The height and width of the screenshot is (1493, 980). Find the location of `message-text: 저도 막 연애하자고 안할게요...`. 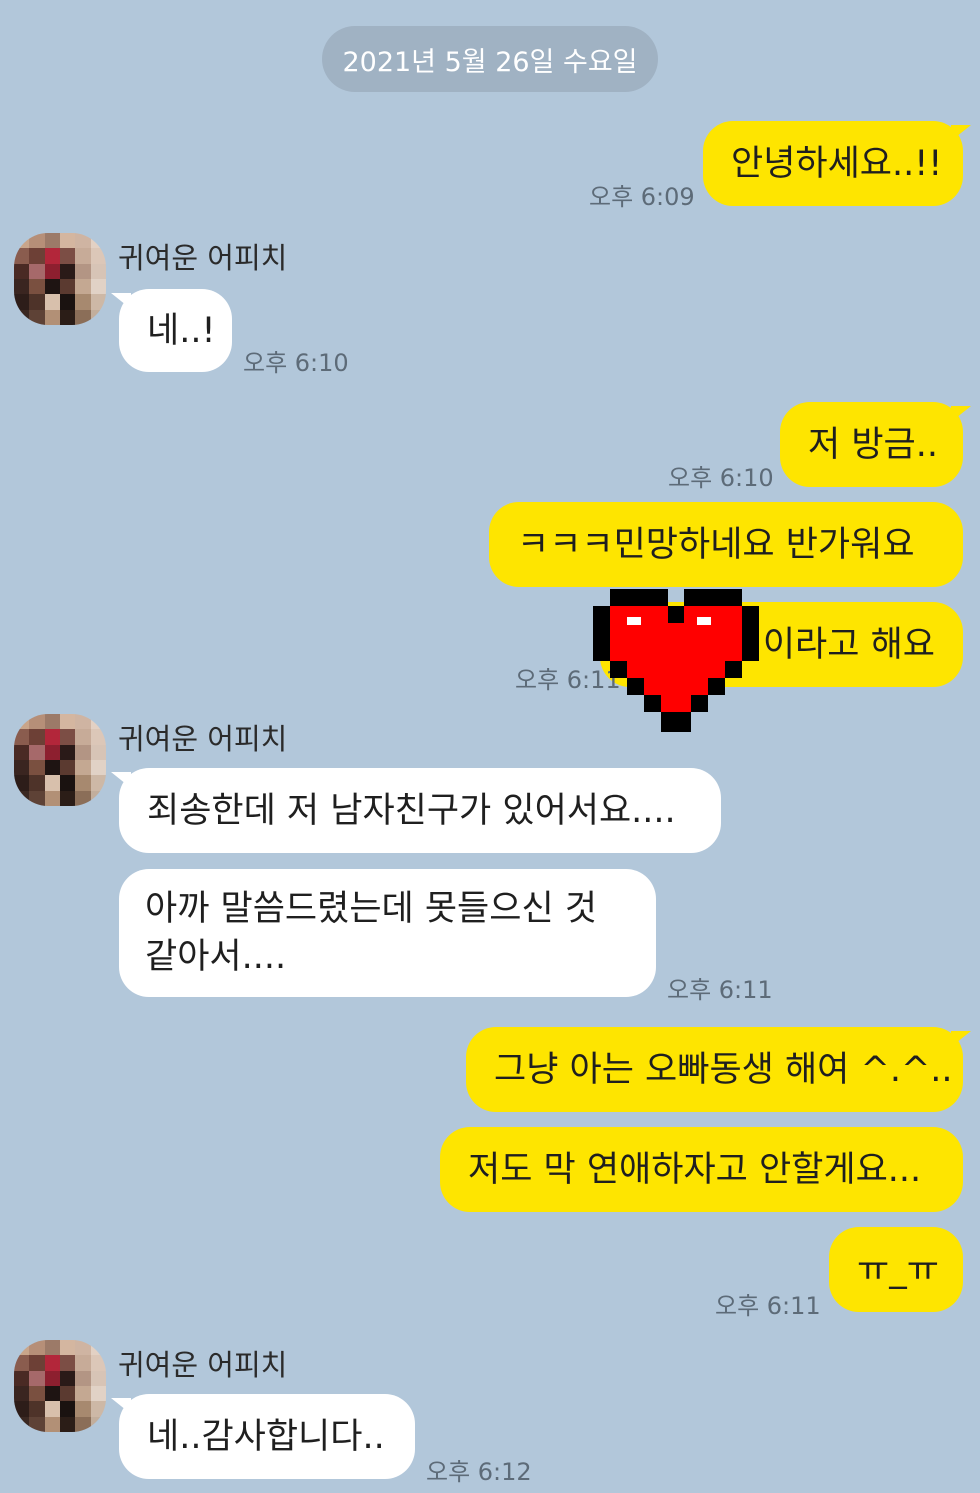

message-text: 저도 막 연애하자고 안할게요... is located at coordinates (695, 1169).